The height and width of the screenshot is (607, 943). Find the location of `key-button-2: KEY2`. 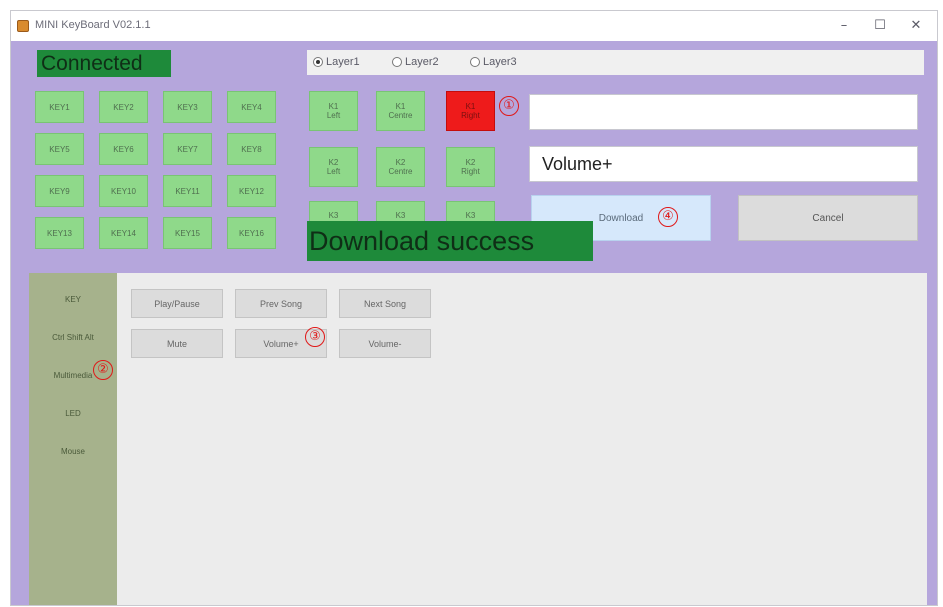

key-button-2: KEY2 is located at coordinates (123, 107).